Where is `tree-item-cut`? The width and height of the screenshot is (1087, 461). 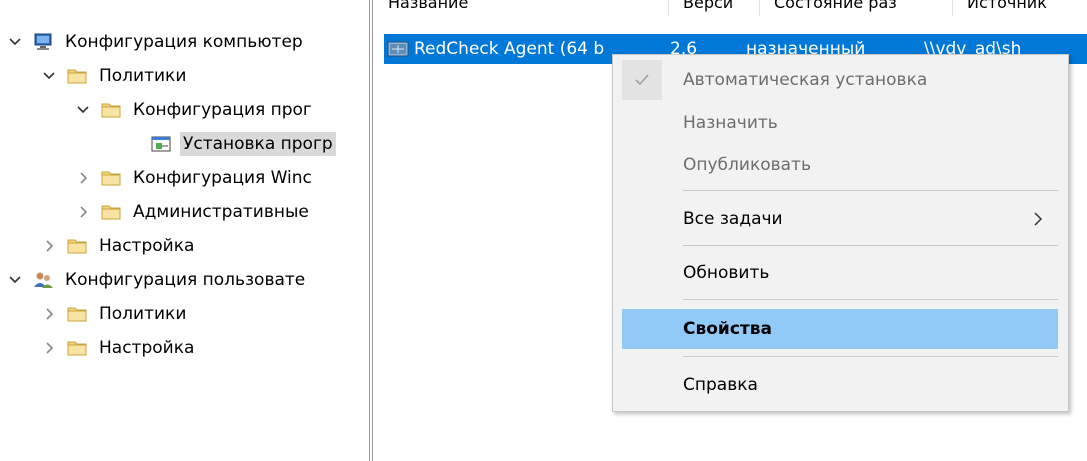 tree-item-cut is located at coordinates (12, 7).